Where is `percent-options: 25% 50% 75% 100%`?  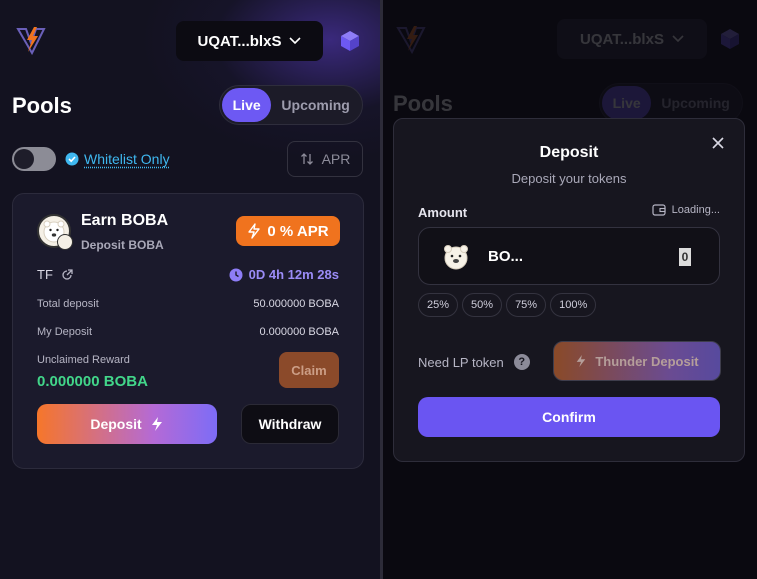
percent-options: 25% 50% 75% 100% is located at coordinates (507, 305).